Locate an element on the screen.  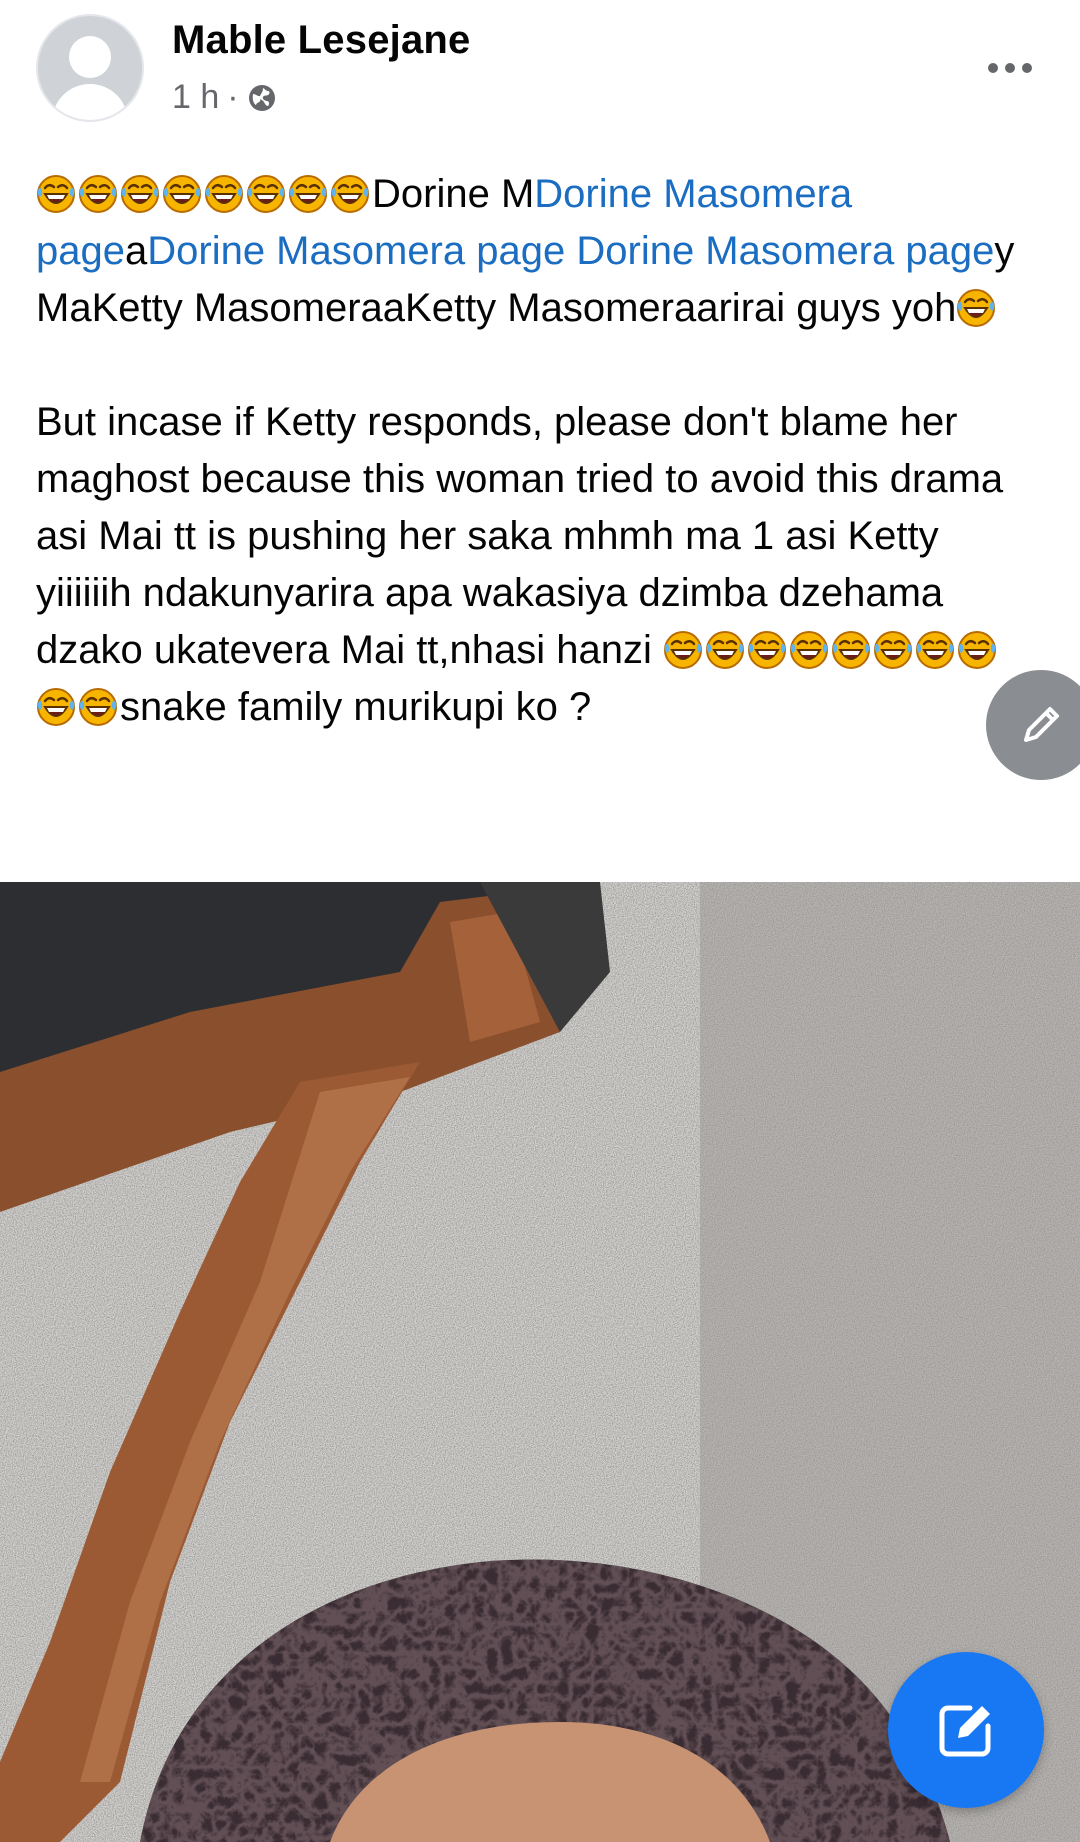
post-text-segment: Dorine M is located at coordinates (453, 194).